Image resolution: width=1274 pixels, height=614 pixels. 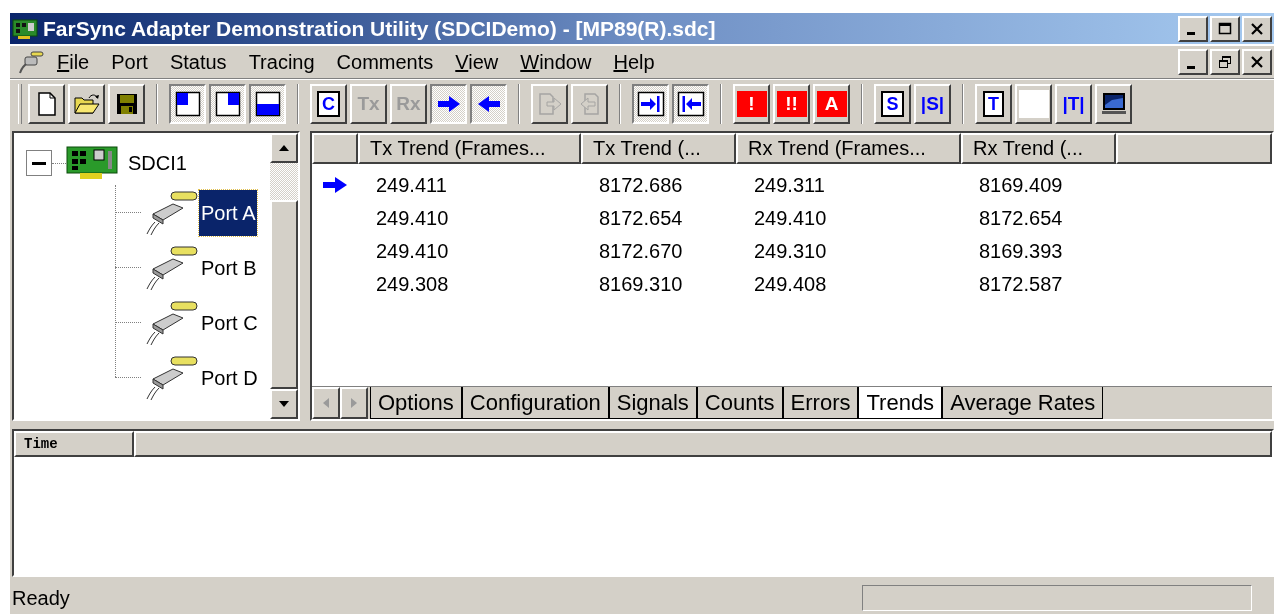 I want to click on table-cell: 8169.393, so click(x=1021, y=250).